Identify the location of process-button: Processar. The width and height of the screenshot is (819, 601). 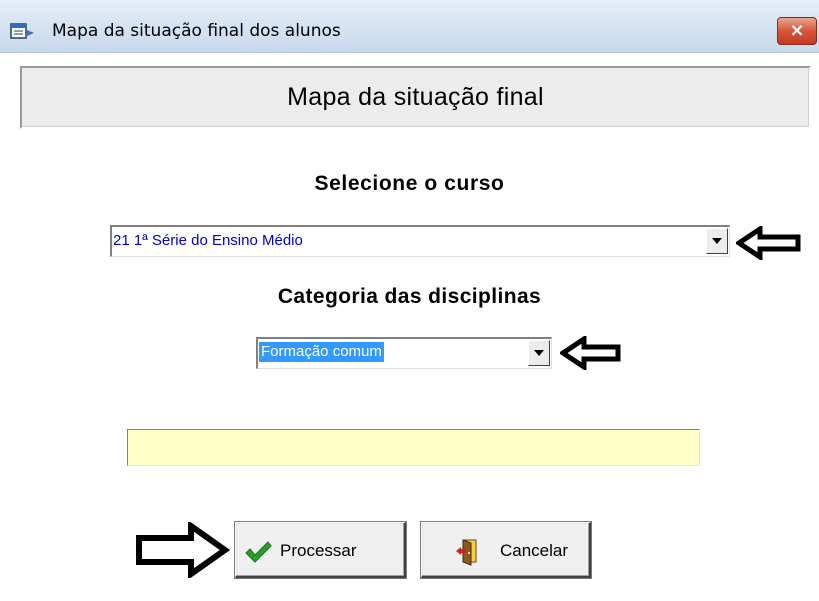
(320, 550).